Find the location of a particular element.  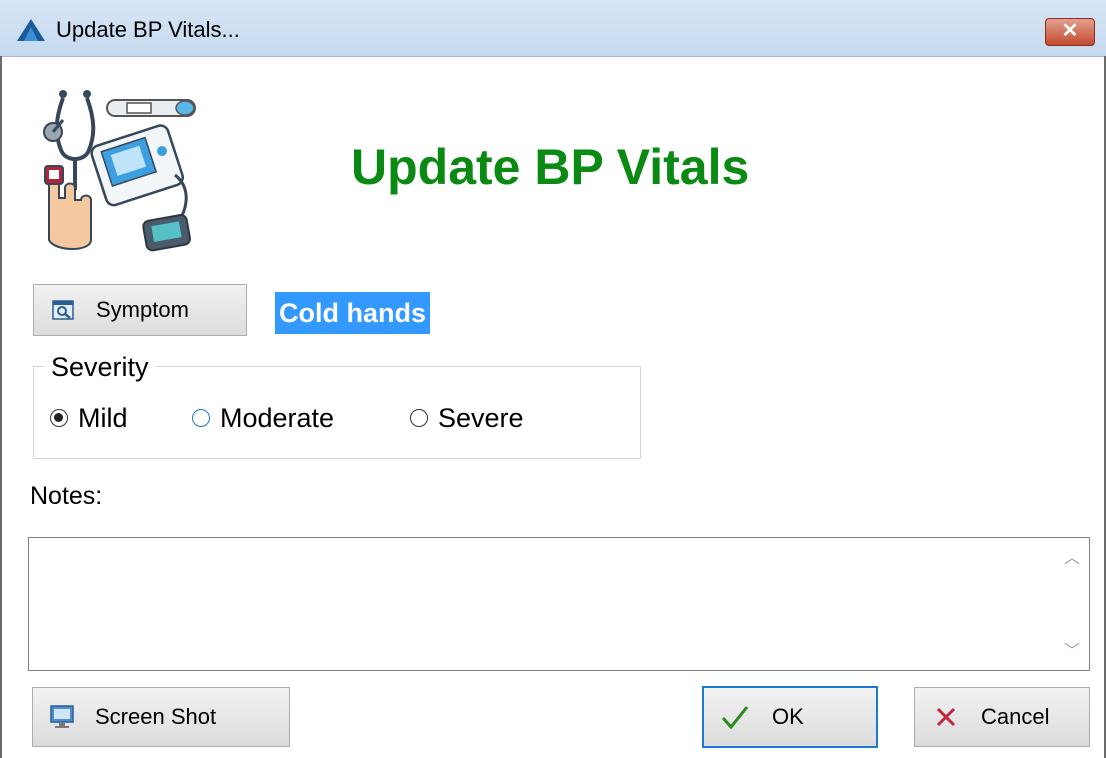

screen-shot-icon is located at coordinates (62, 716).